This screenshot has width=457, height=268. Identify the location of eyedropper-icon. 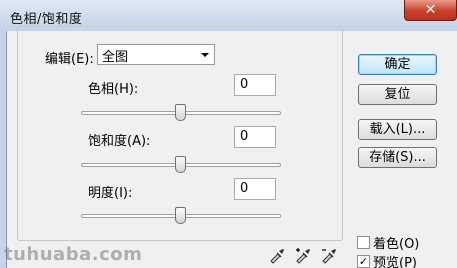
(277, 255).